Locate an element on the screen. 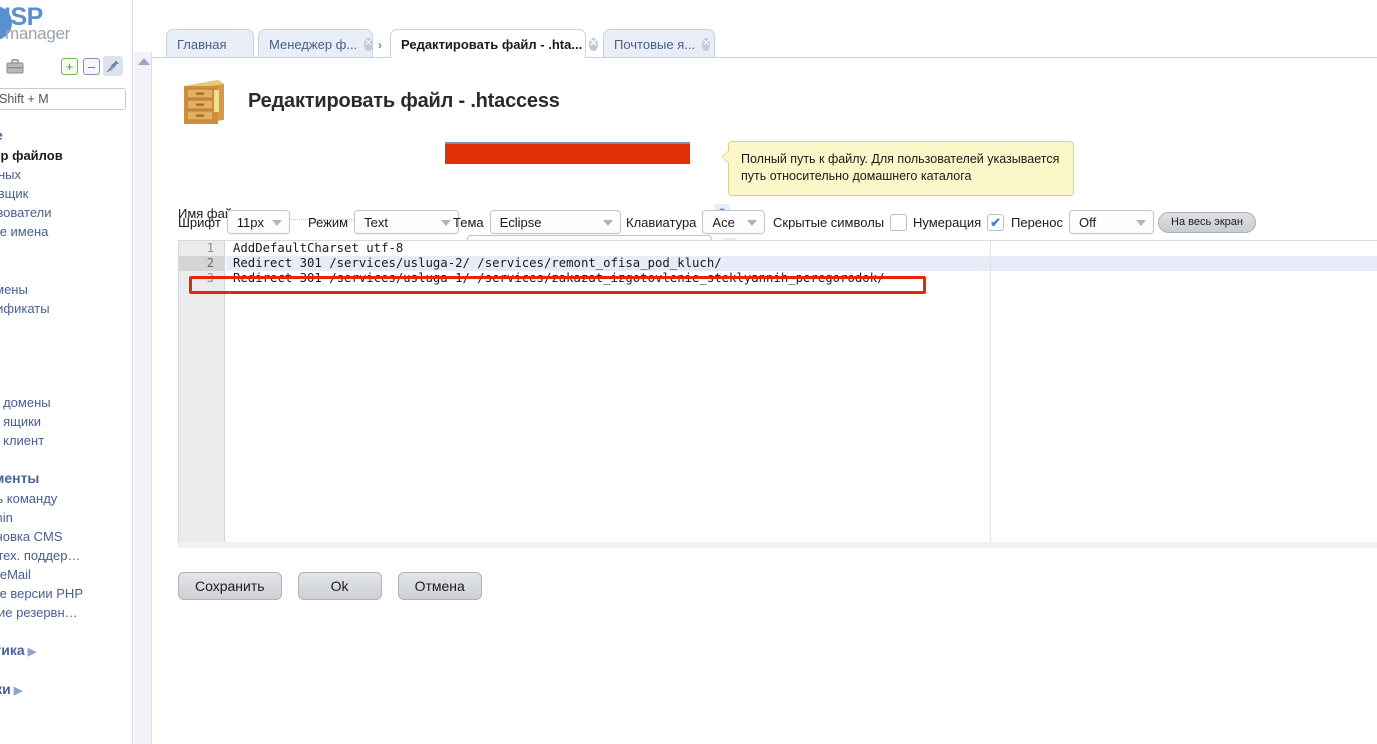 The image size is (1377, 744). theme-label: Тема is located at coordinates (468, 222).